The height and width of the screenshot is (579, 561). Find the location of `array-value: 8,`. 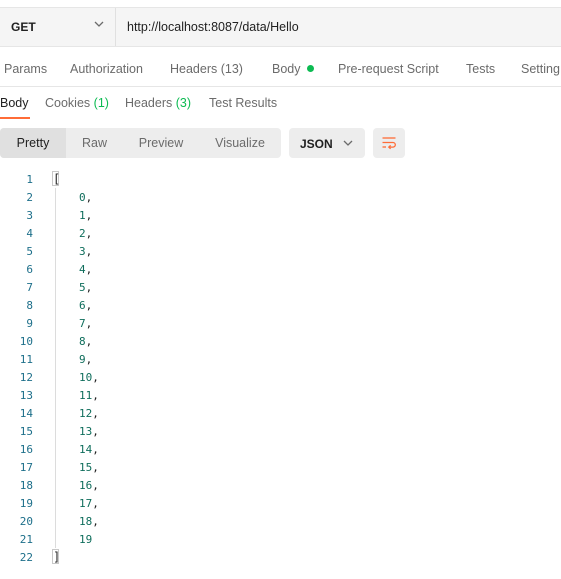

array-value: 8, is located at coordinates (85, 341).